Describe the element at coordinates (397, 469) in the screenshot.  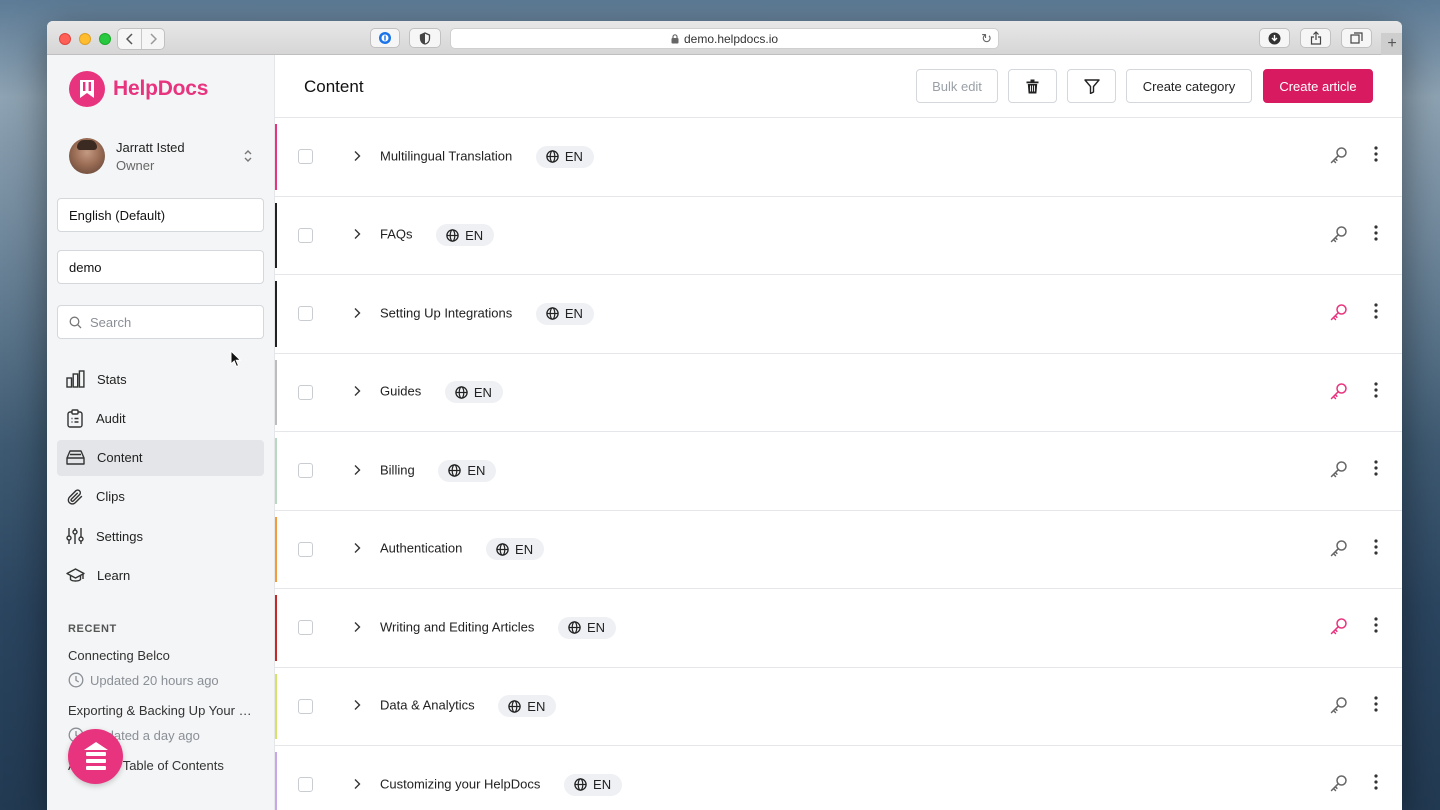
I see `category-title: Billing` at that location.